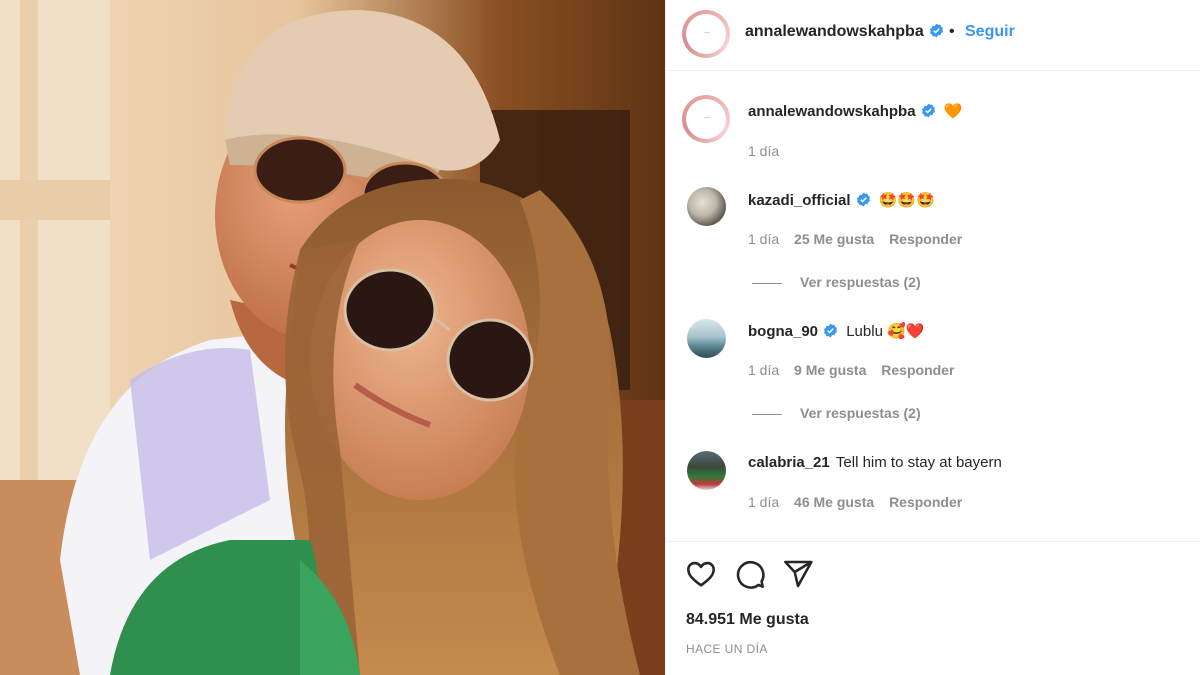  What do you see at coordinates (727, 649) in the screenshot?
I see `post-timestamp: HACE UN DÍA` at bounding box center [727, 649].